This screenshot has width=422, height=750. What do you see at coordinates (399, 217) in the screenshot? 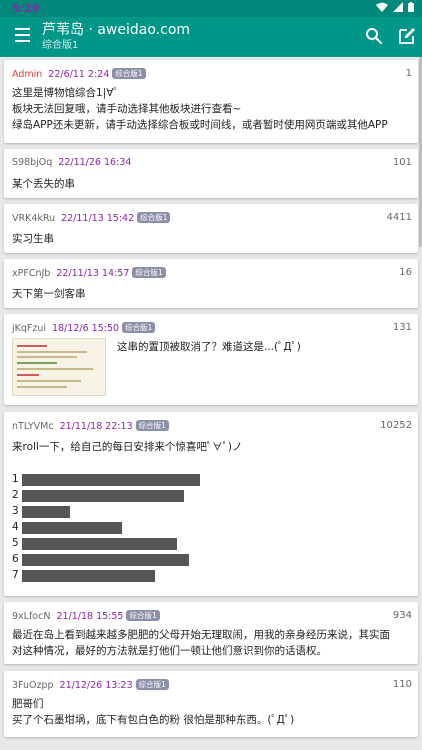
I see `reply-count: 4411` at bounding box center [399, 217].